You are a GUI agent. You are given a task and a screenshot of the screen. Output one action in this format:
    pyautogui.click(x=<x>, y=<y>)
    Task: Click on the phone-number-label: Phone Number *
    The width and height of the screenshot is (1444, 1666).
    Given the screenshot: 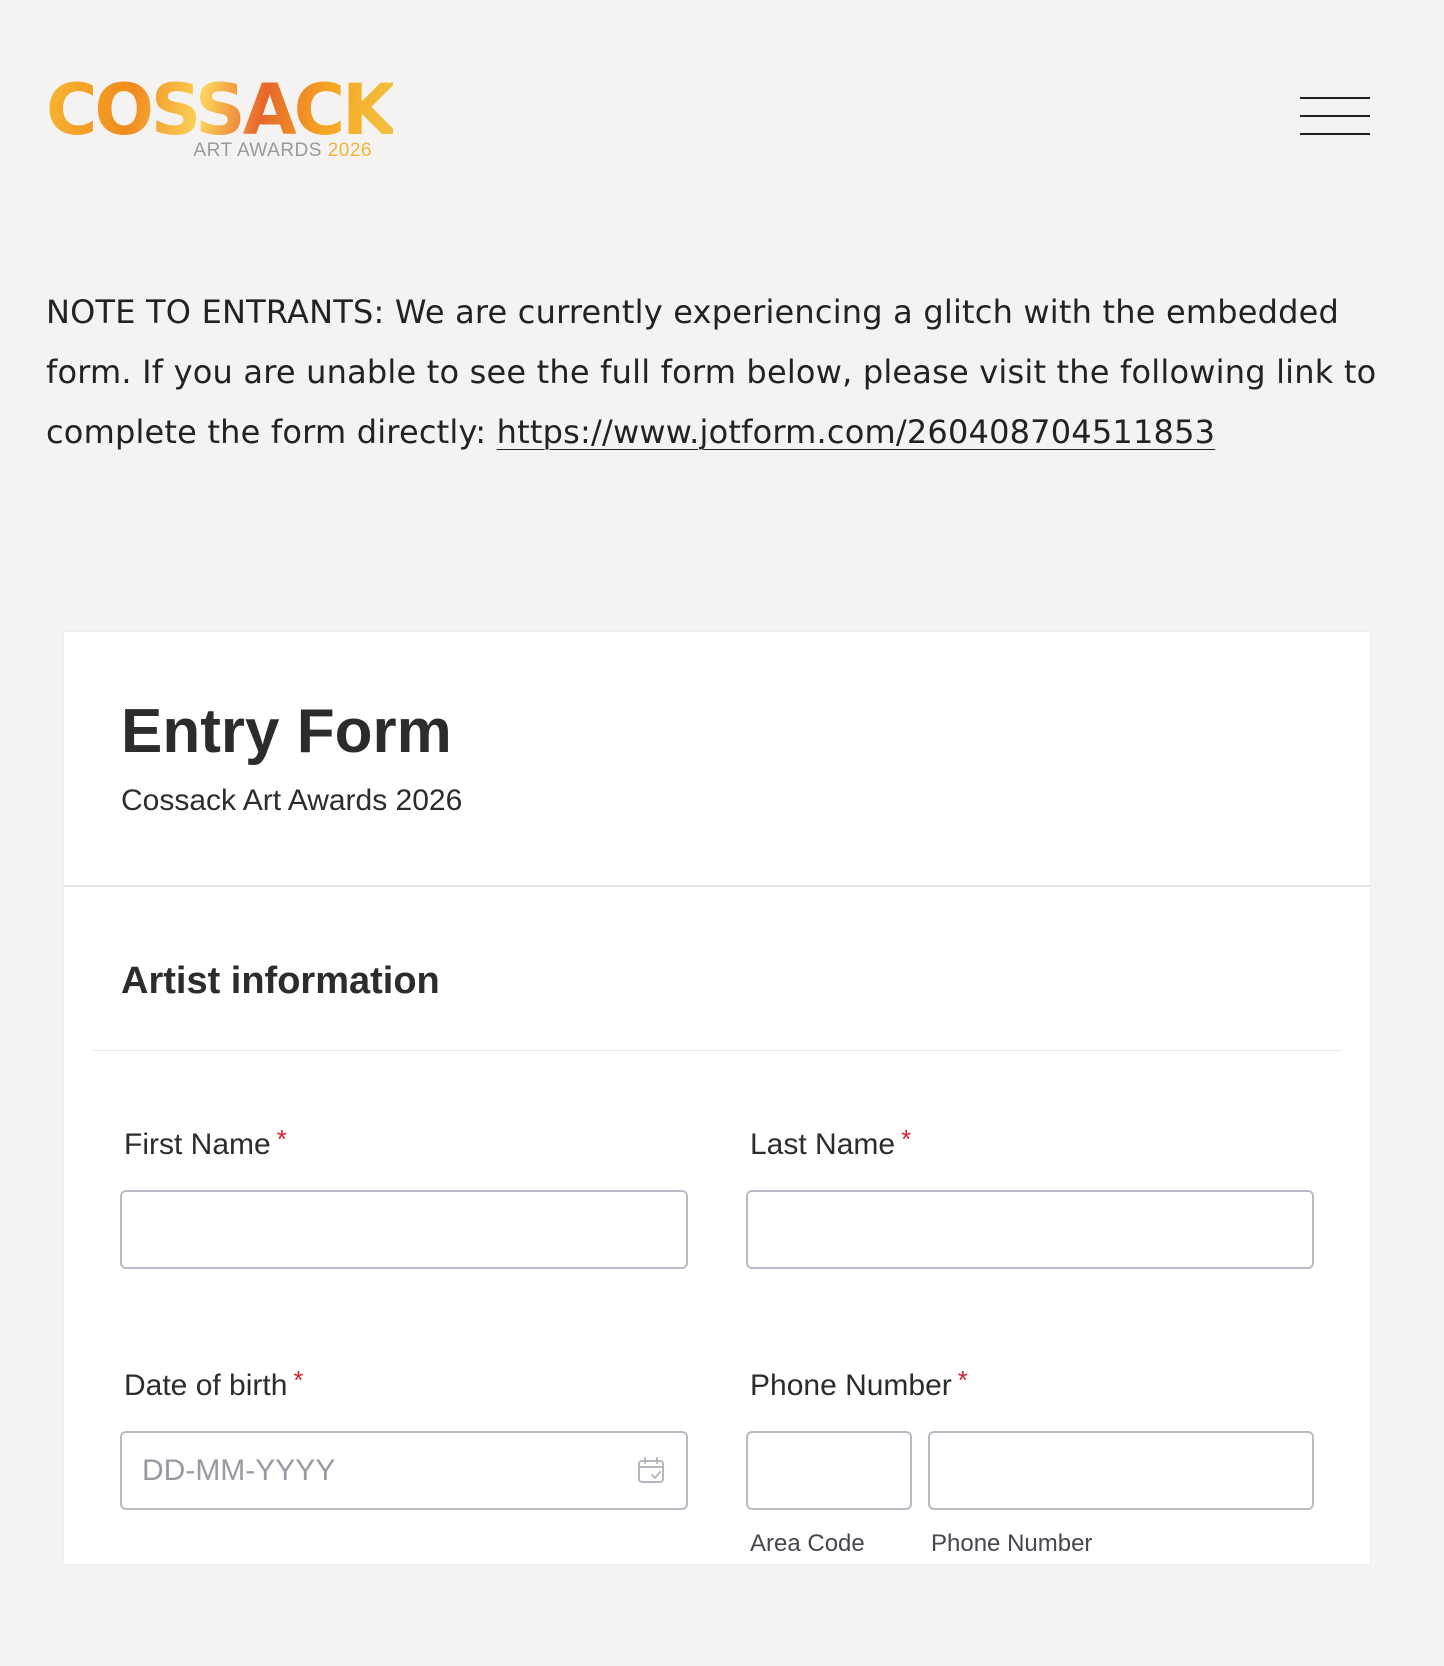 What is the action you would take?
    pyautogui.click(x=859, y=1384)
    